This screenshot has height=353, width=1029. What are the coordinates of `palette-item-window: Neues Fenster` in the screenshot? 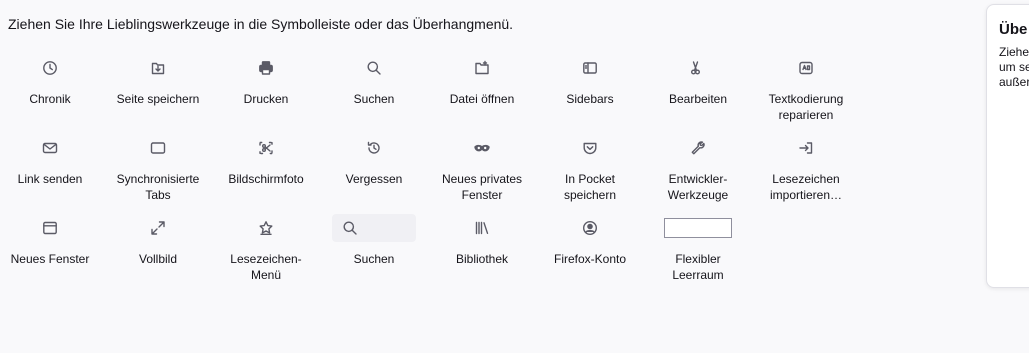 It's located at (52, 241).